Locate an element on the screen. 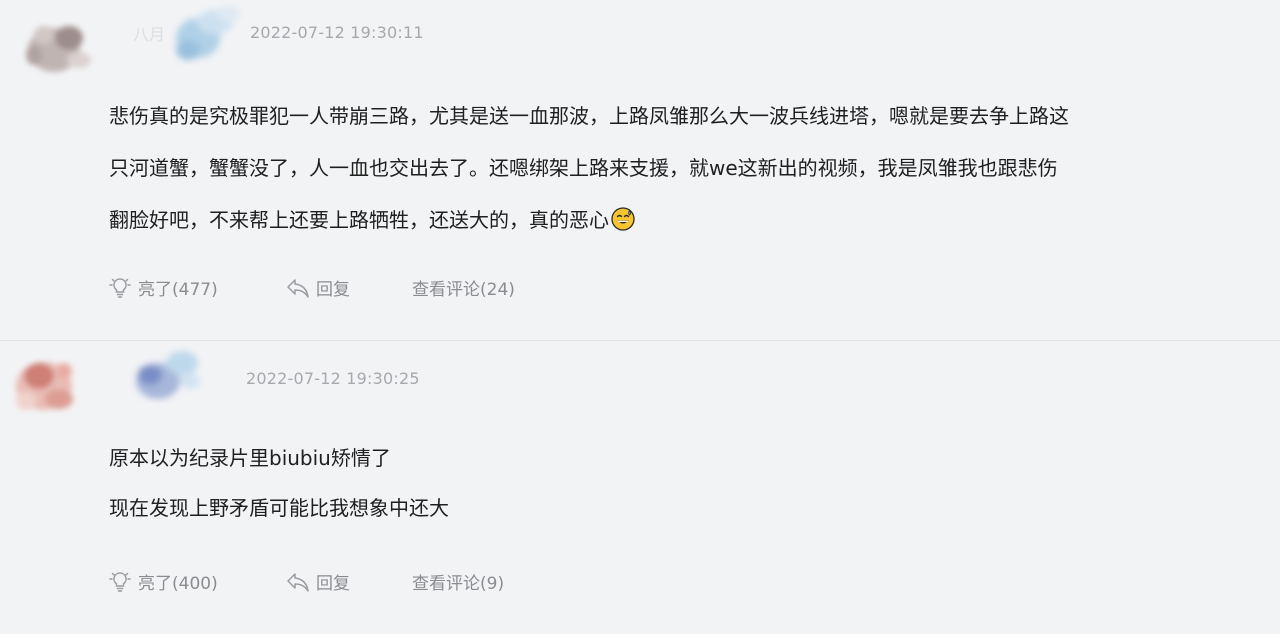  comment-line: 翻脸好吧，不来帮上还要上路牺牲，还送大的，真的恶心 is located at coordinates (684, 220).